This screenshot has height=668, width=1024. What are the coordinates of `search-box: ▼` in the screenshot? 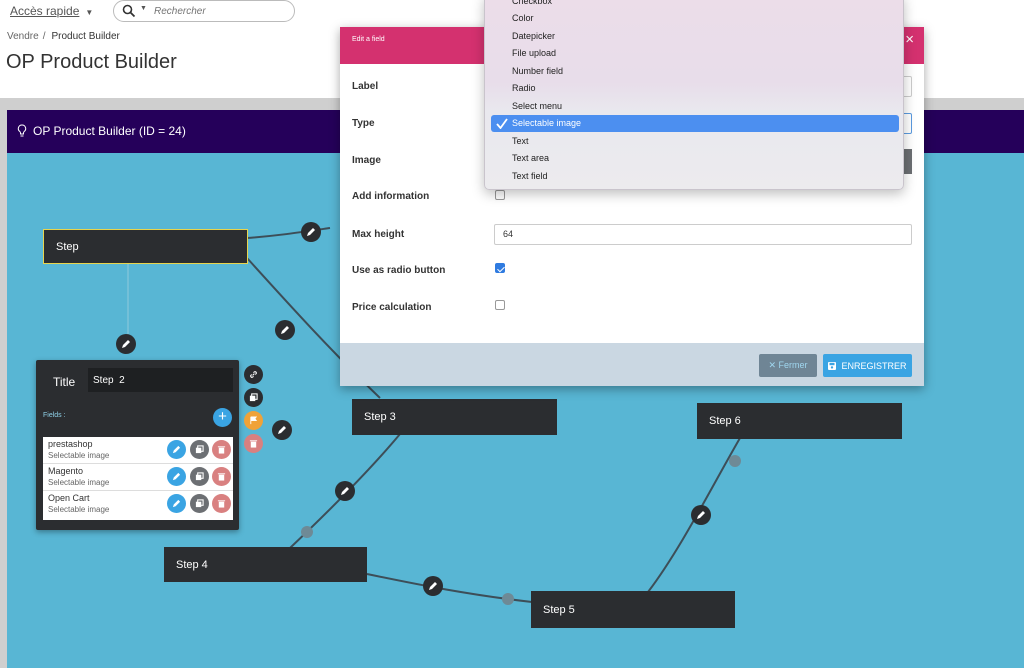 It's located at (204, 11).